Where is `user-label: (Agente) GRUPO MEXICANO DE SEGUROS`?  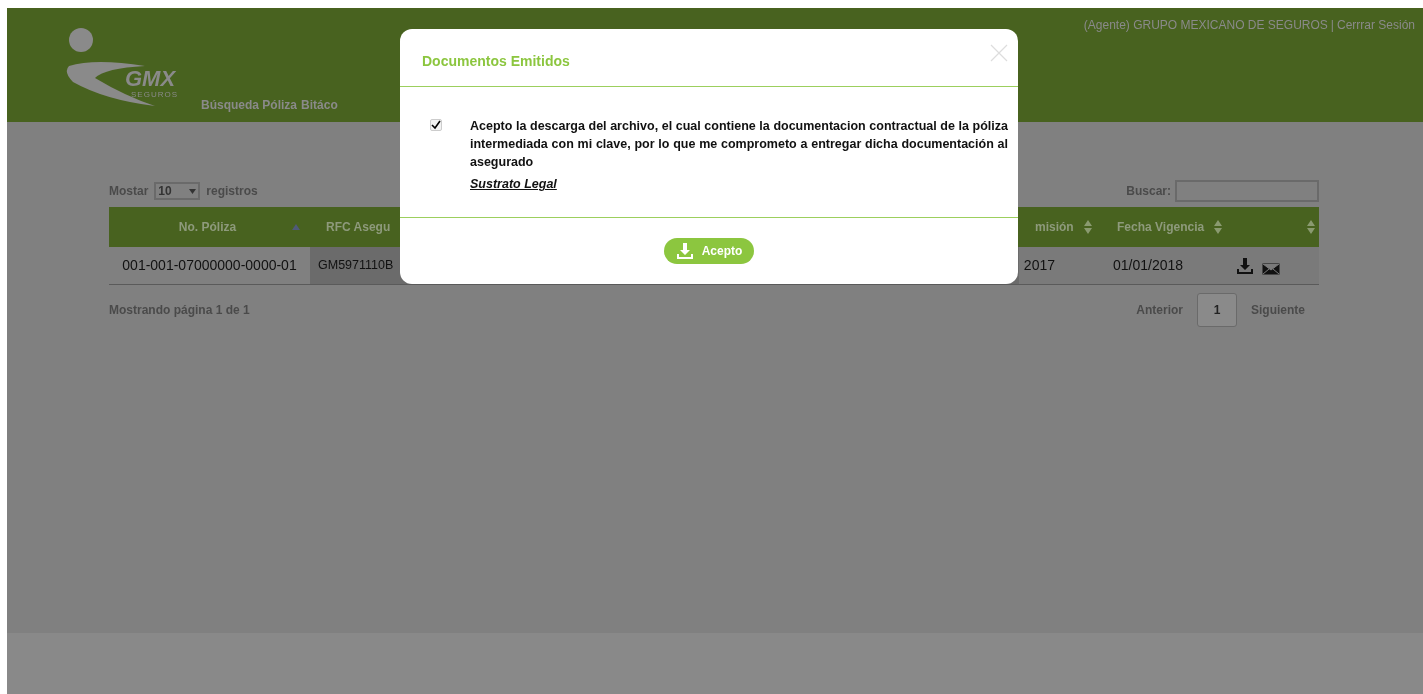 user-label: (Agente) GRUPO MEXICANO DE SEGUROS is located at coordinates (1205, 25).